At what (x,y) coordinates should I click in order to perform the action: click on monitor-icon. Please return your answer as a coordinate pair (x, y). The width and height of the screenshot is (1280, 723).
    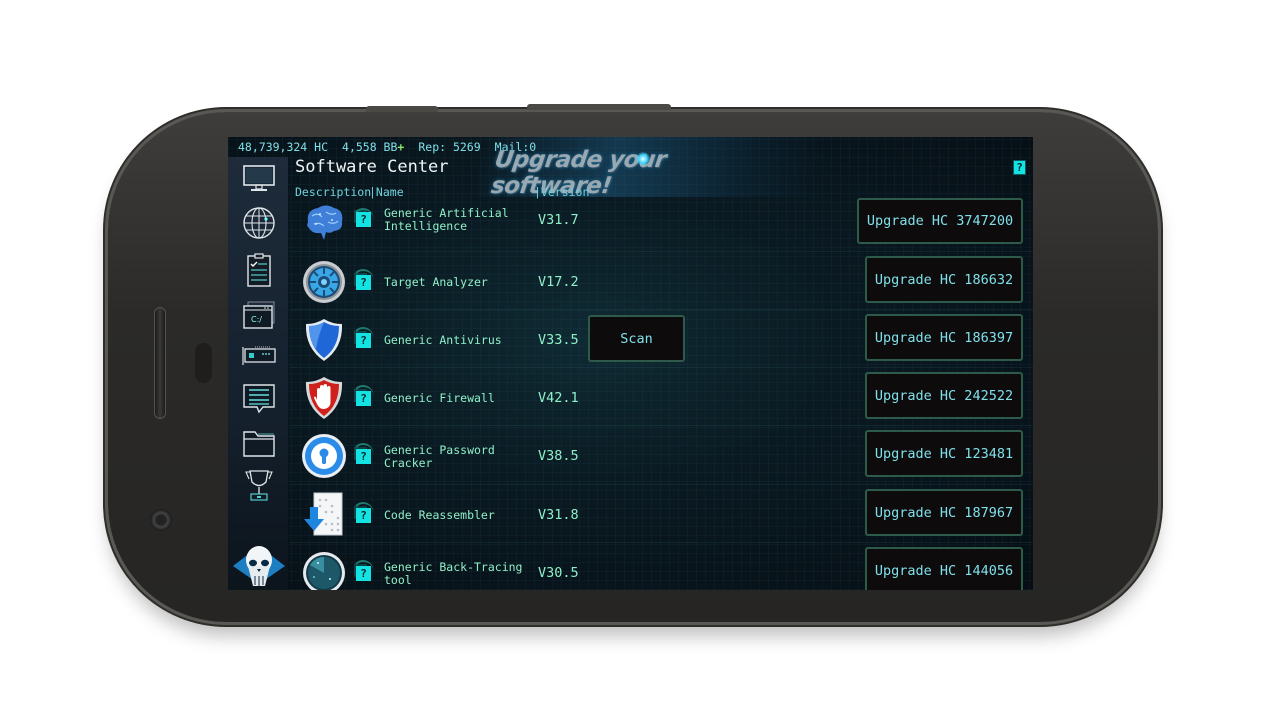
    Looking at the image, I should click on (259, 178).